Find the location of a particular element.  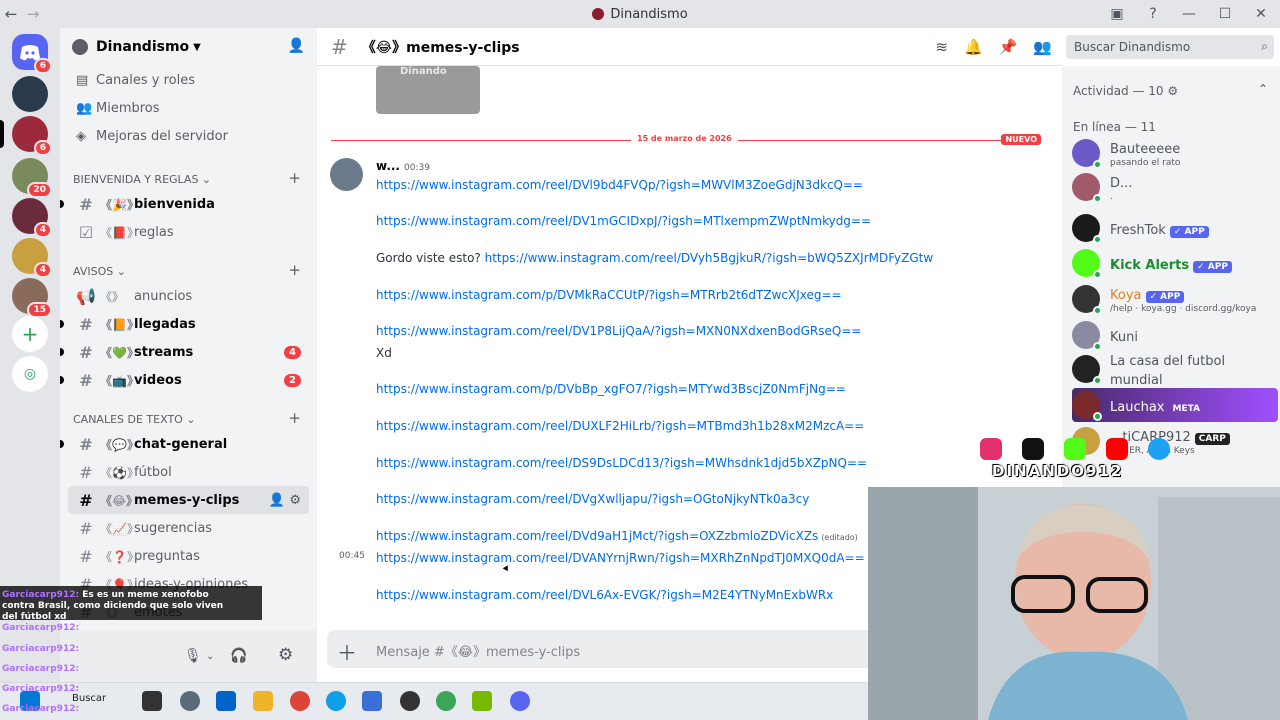

server-icon-dinandismo: 6 is located at coordinates (26, 136).